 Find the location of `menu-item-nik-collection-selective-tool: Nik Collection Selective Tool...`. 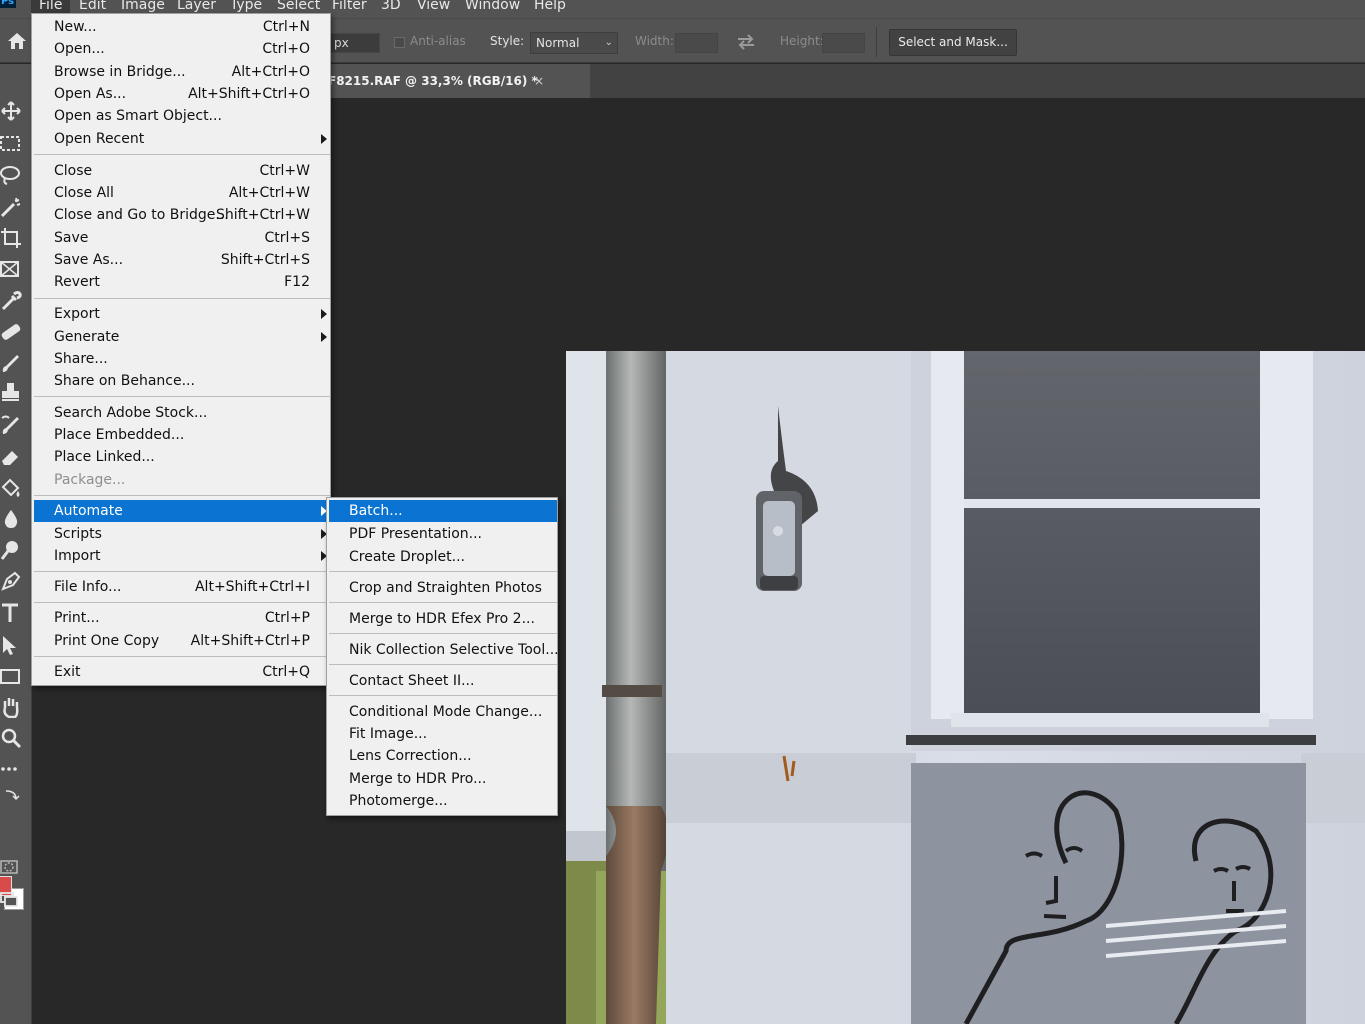

menu-item-nik-collection-selective-tool: Nik Collection Selective Tool... is located at coordinates (444, 650).